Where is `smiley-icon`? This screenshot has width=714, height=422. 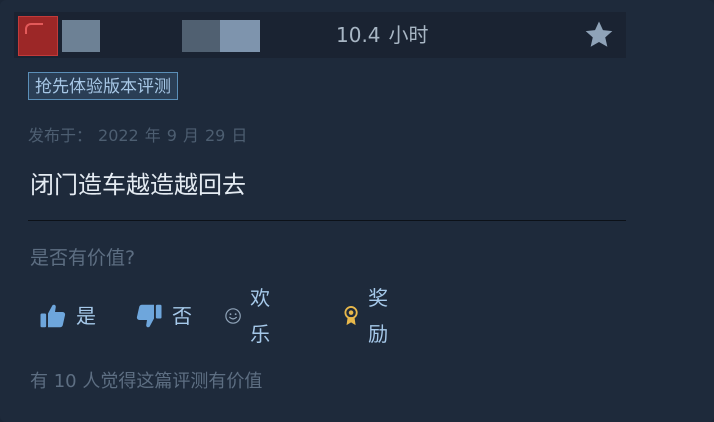
smiley-icon is located at coordinates (233, 316).